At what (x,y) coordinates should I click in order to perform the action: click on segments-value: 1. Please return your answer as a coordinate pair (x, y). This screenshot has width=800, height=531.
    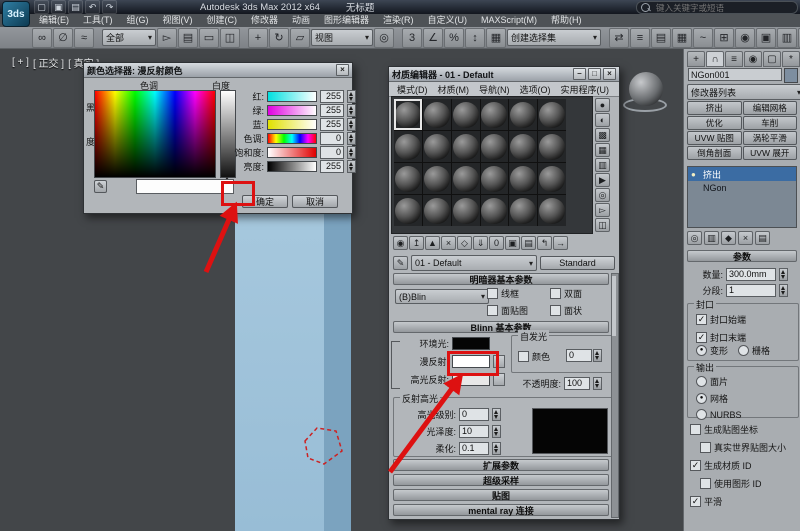
    Looking at the image, I should click on (751, 290).